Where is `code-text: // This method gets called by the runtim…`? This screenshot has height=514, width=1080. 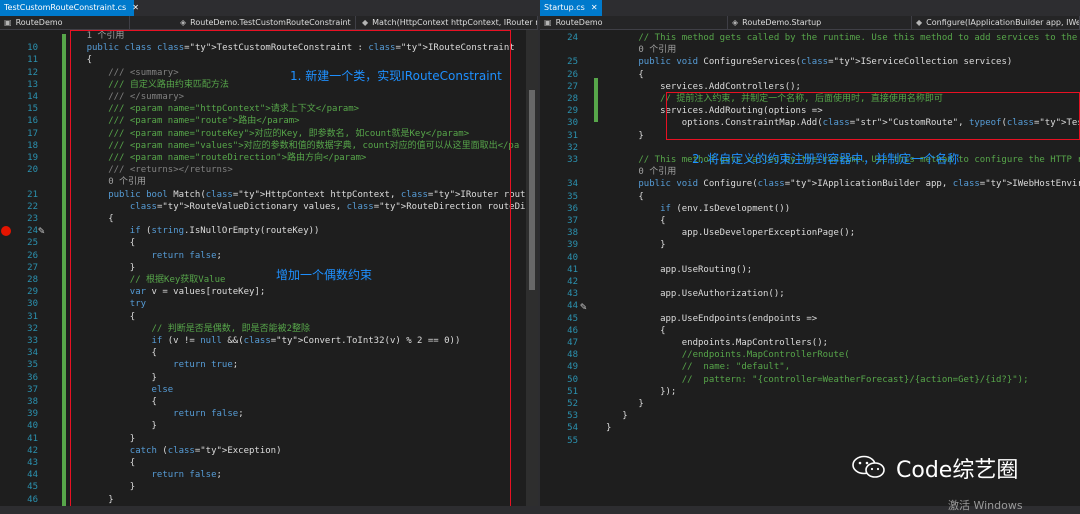
code-text: // This method gets called by the runtim… is located at coordinates (859, 38).